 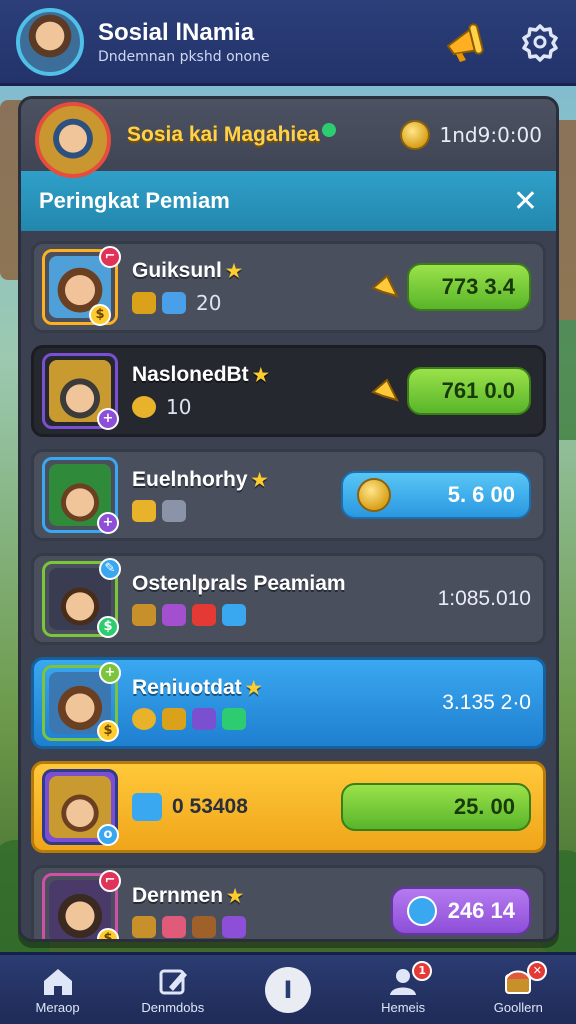 What do you see at coordinates (422, 970) in the screenshot?
I see `notification-badge: 1` at bounding box center [422, 970].